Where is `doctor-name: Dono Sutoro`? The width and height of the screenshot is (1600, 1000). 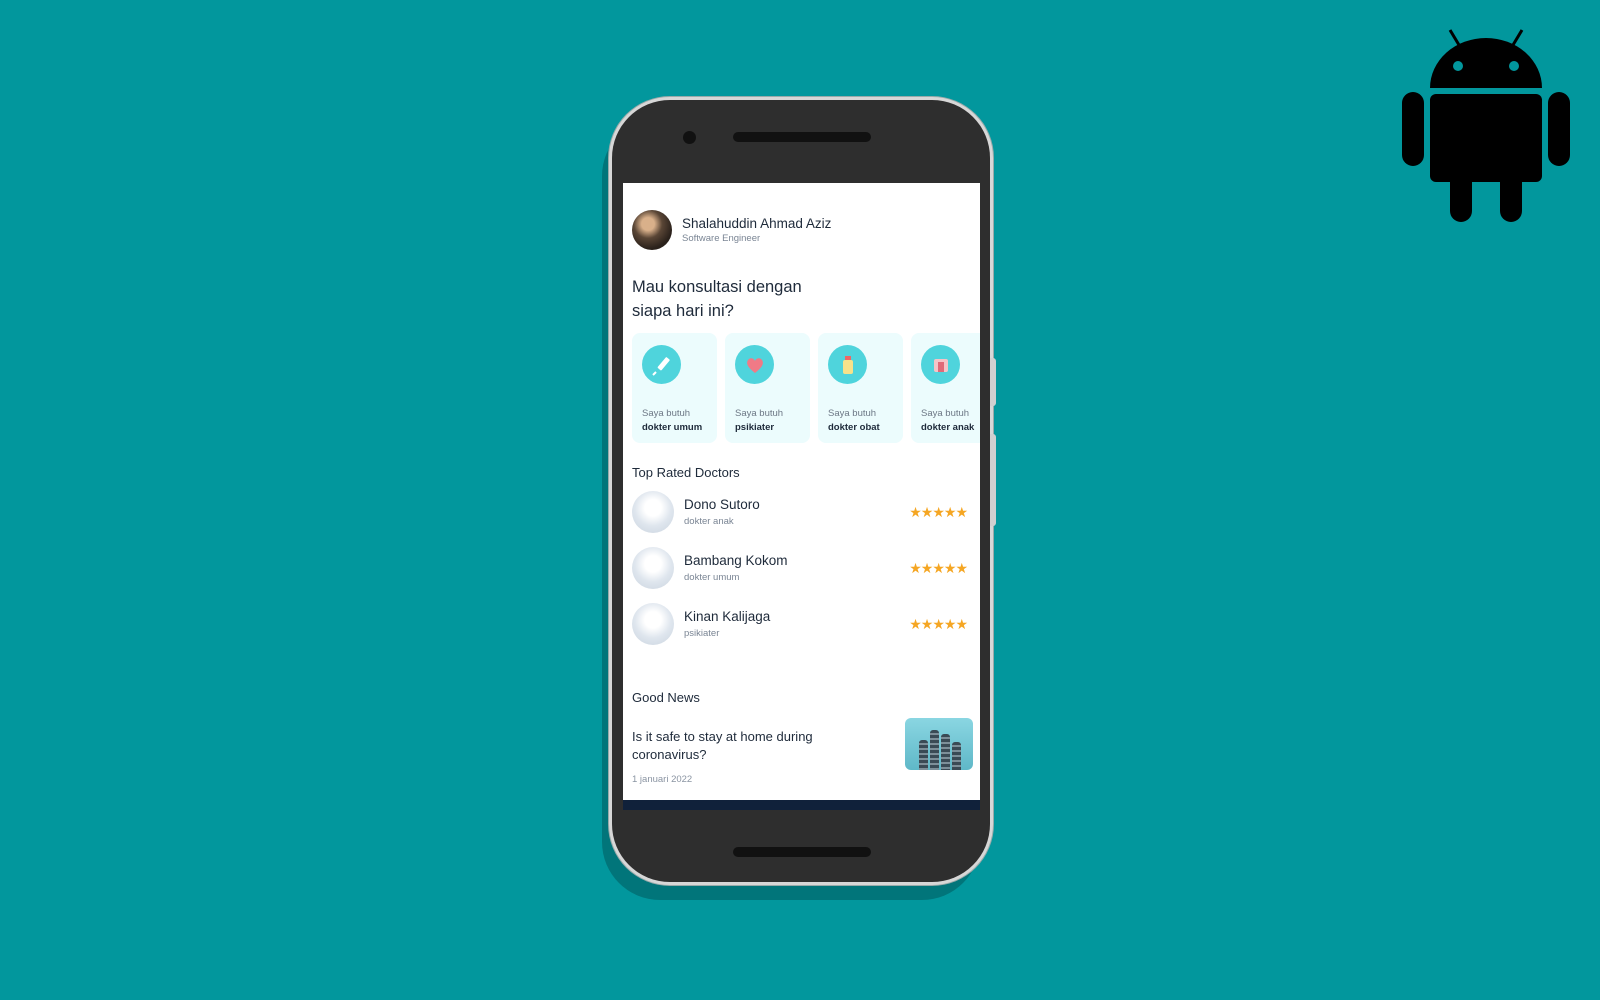
doctor-name: Dono Sutoro is located at coordinates (722, 504).